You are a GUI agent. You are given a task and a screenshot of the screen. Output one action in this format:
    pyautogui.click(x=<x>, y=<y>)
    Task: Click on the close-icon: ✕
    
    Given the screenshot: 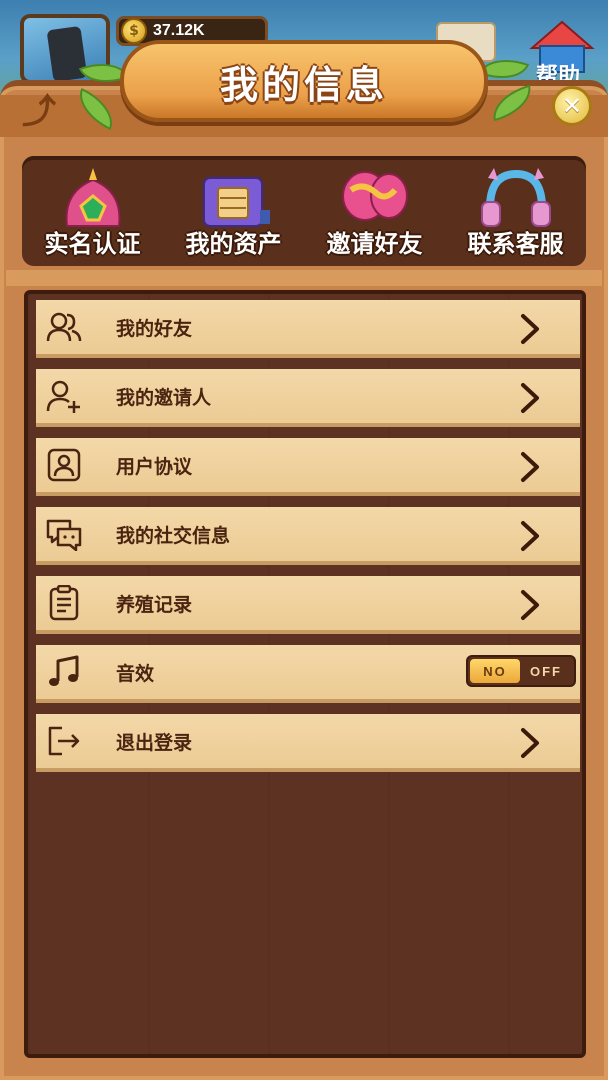 What is the action you would take?
    pyautogui.click(x=572, y=106)
    